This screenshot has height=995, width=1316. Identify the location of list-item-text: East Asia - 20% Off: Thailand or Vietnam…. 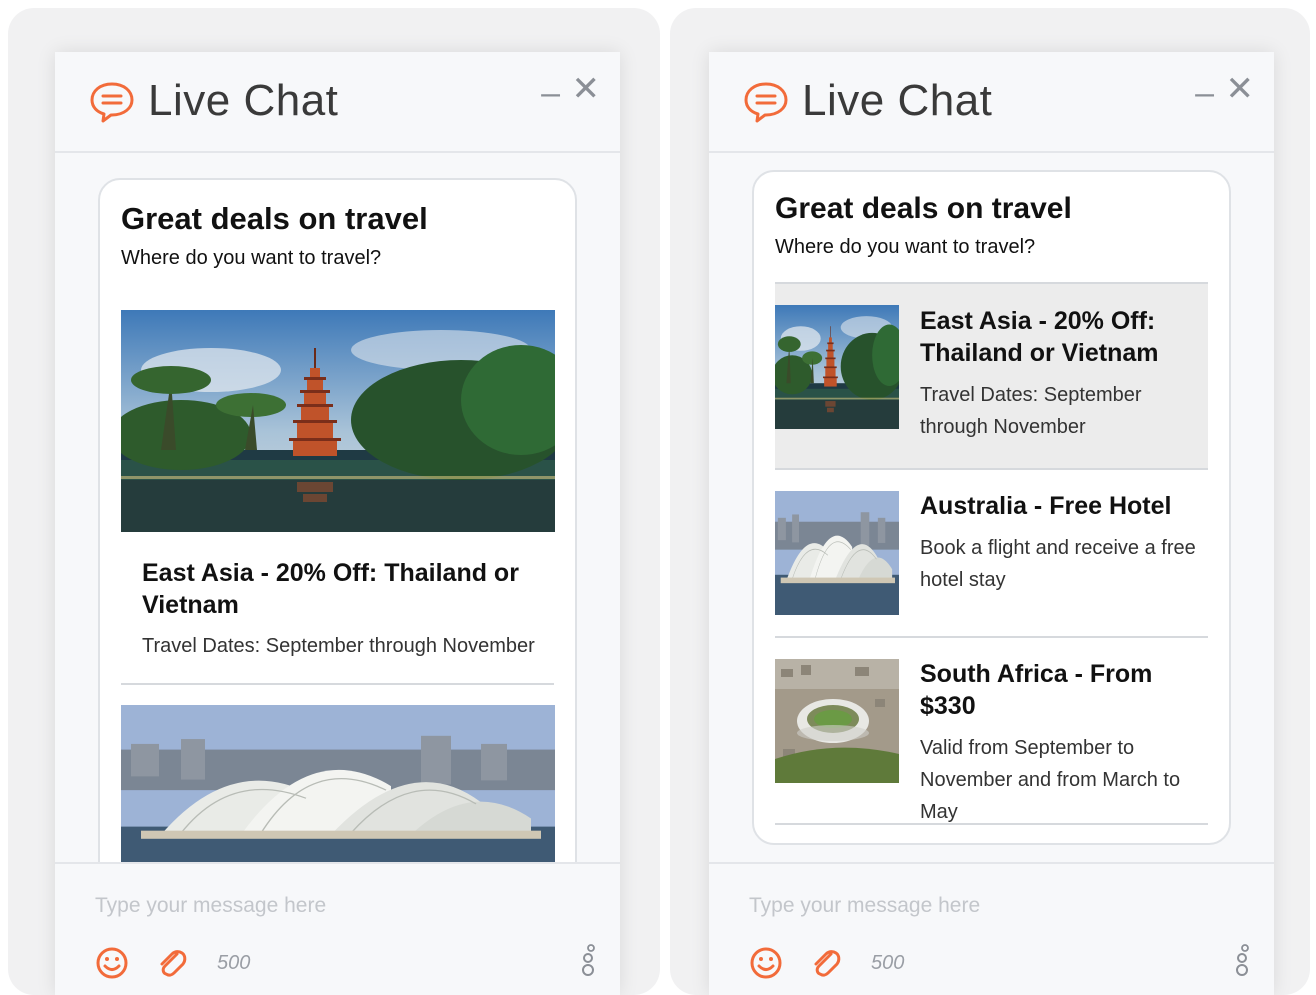
(1062, 374).